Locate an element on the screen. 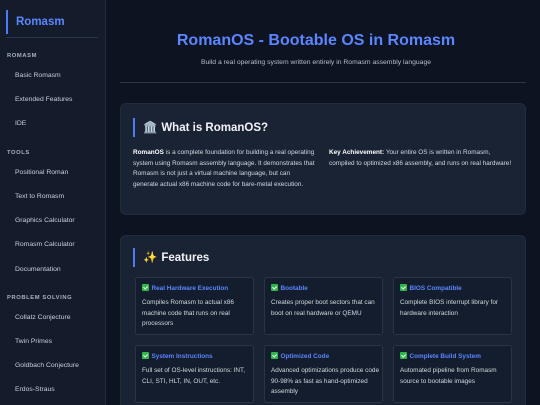  feature-title-text: Real Hardware Execution is located at coordinates (190, 288).